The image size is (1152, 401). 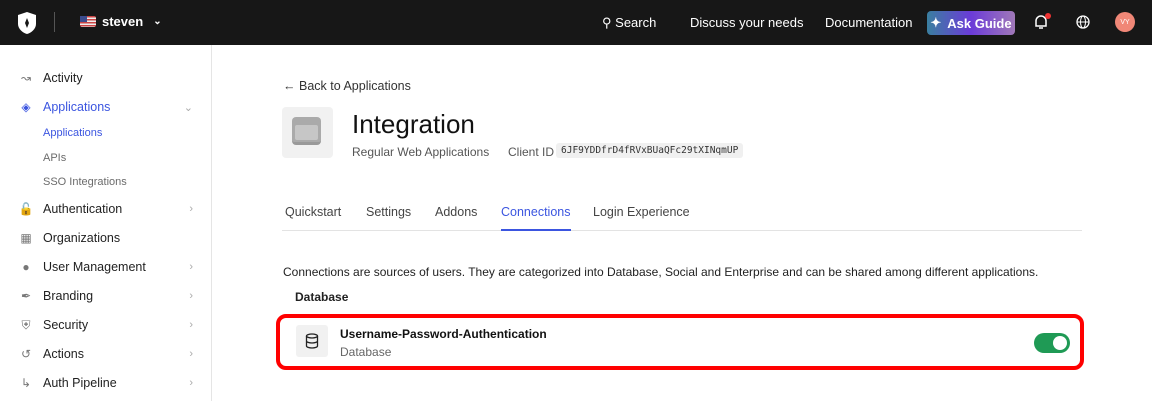 I want to click on actions-icon: ↺, so click(x=26, y=354).